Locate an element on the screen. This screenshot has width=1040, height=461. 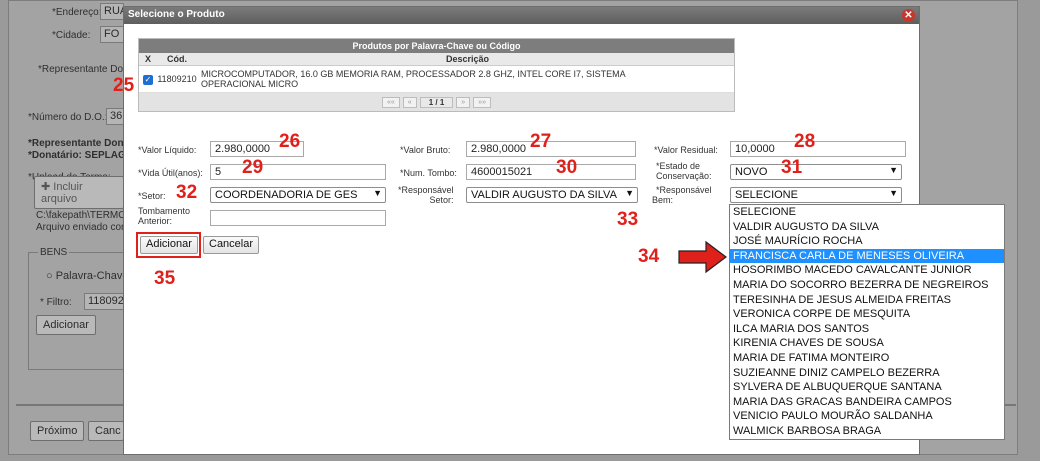
endereco-input: RUA is located at coordinates (112, 11).